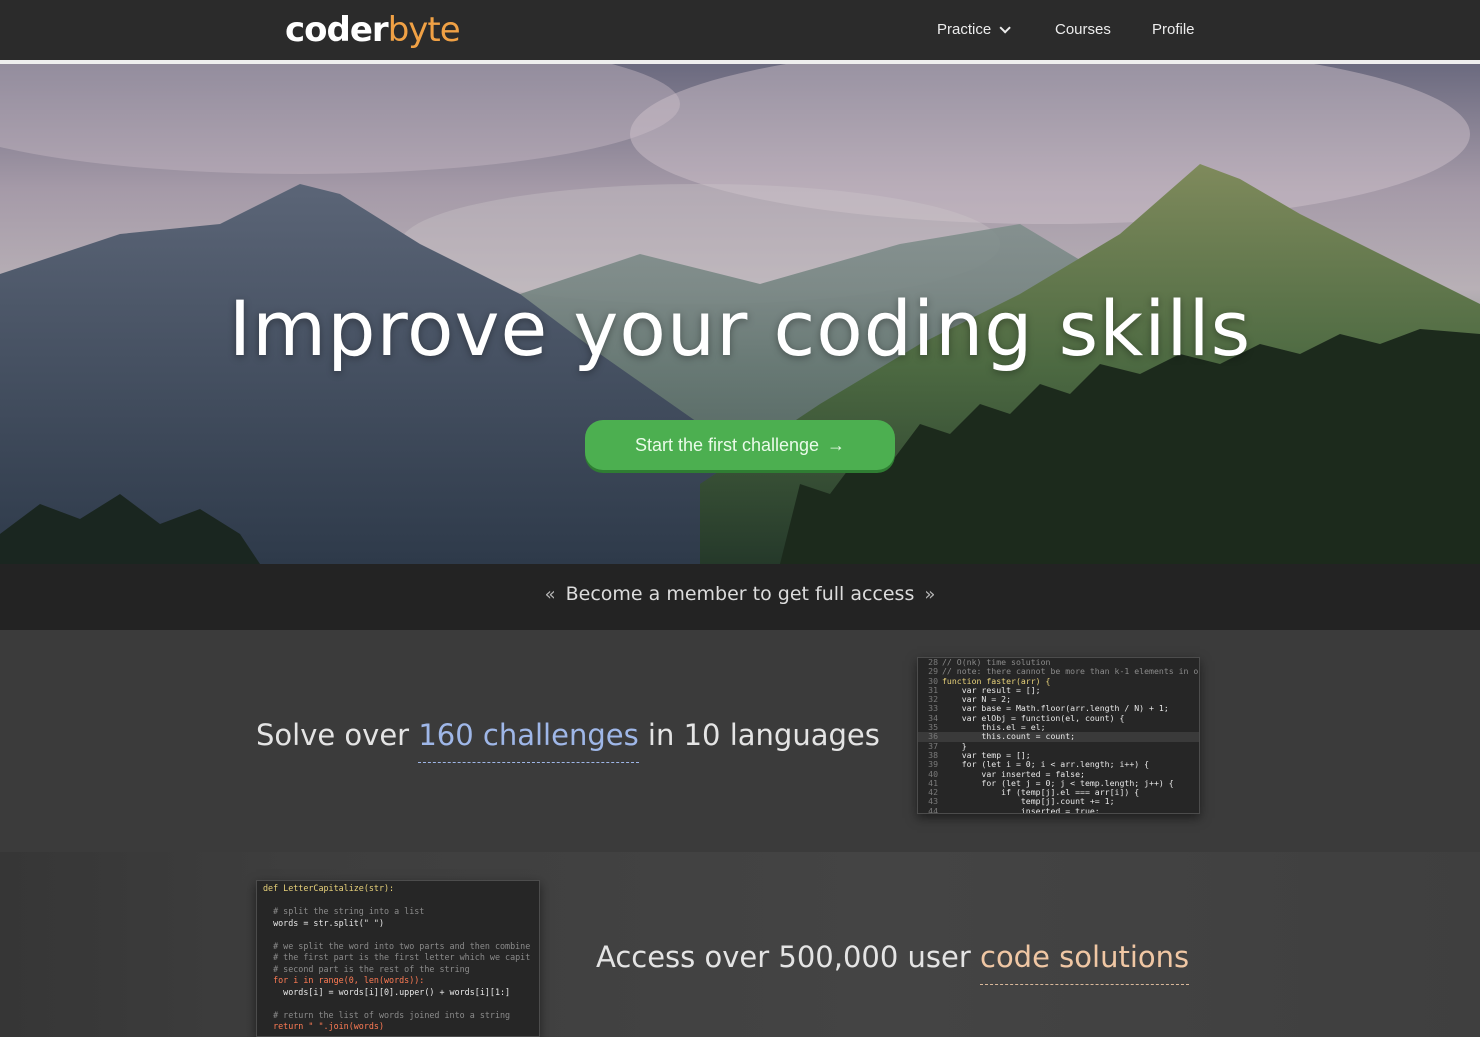  What do you see at coordinates (324, 1026) in the screenshot?
I see `code-line: return " ".join(words)` at bounding box center [324, 1026].